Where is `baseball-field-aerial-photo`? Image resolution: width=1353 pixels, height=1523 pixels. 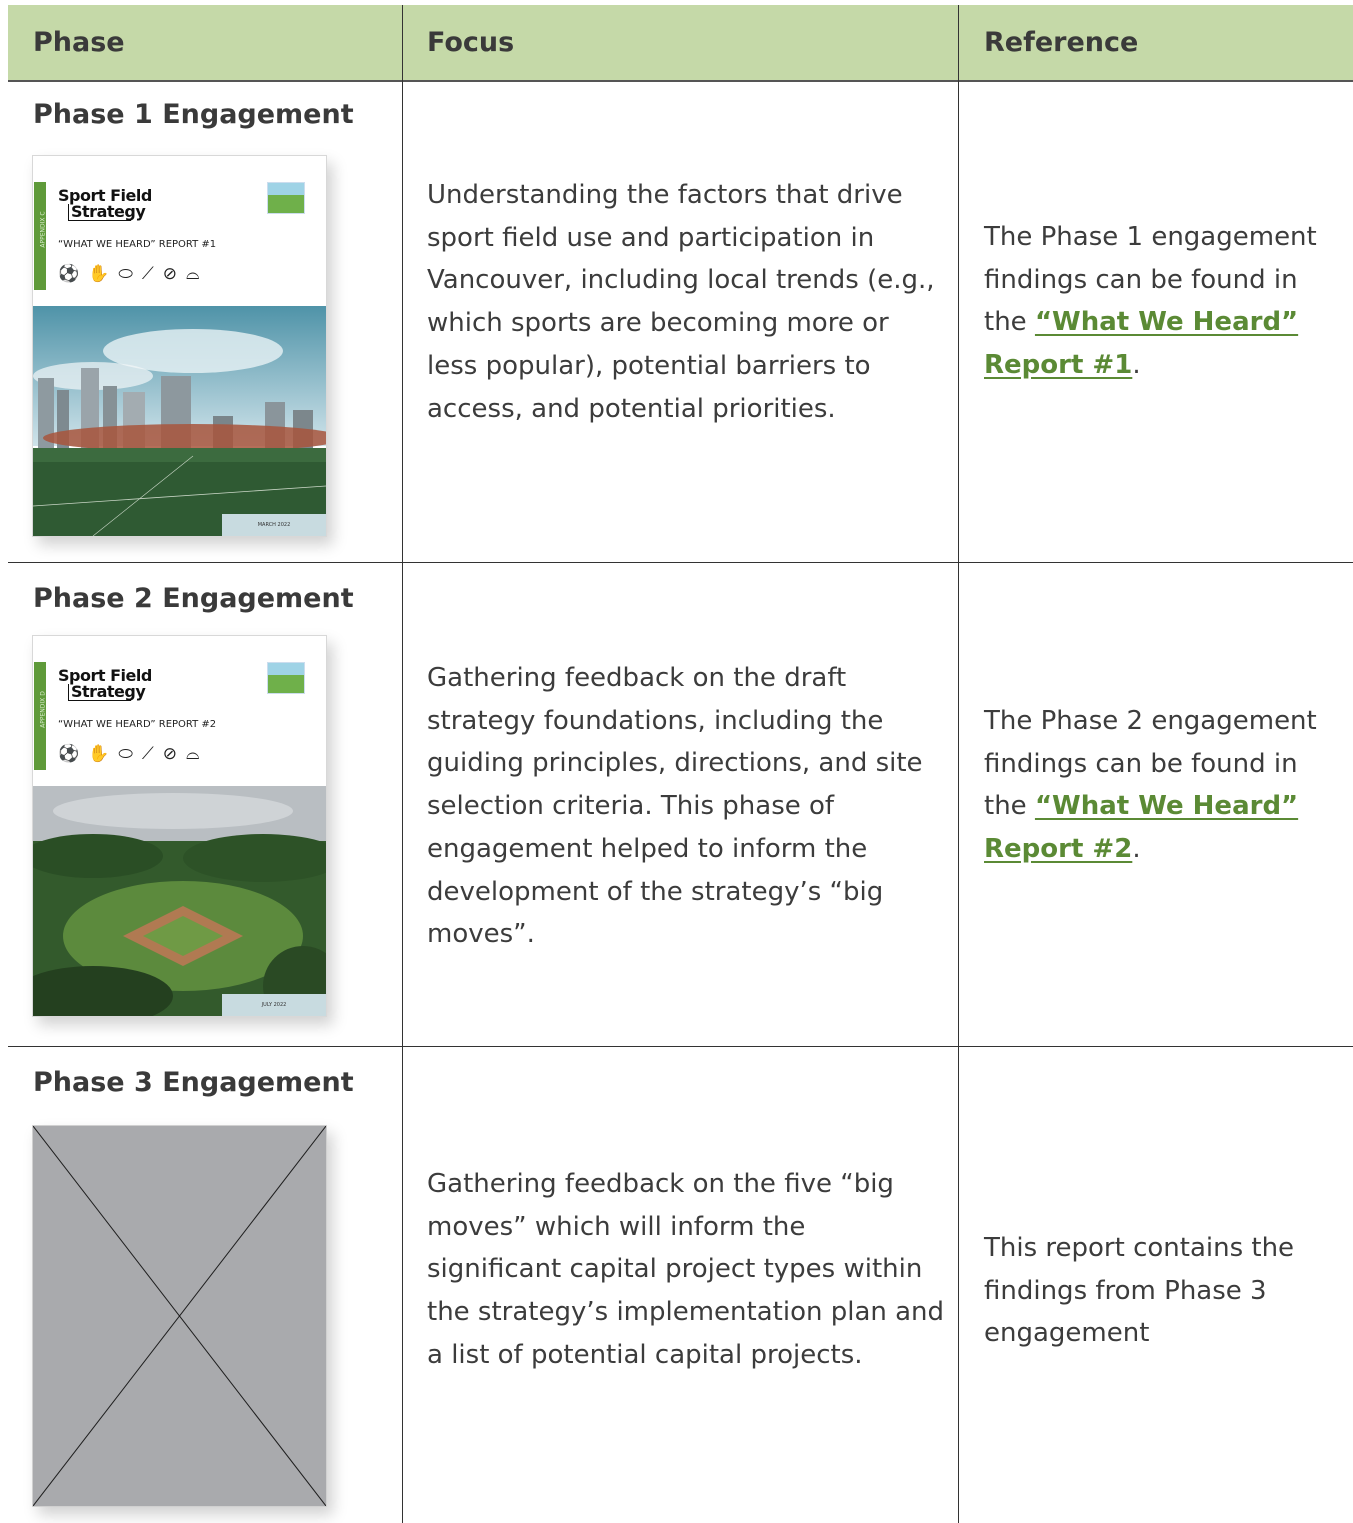
baseball-field-aerial-photo is located at coordinates (179, 901).